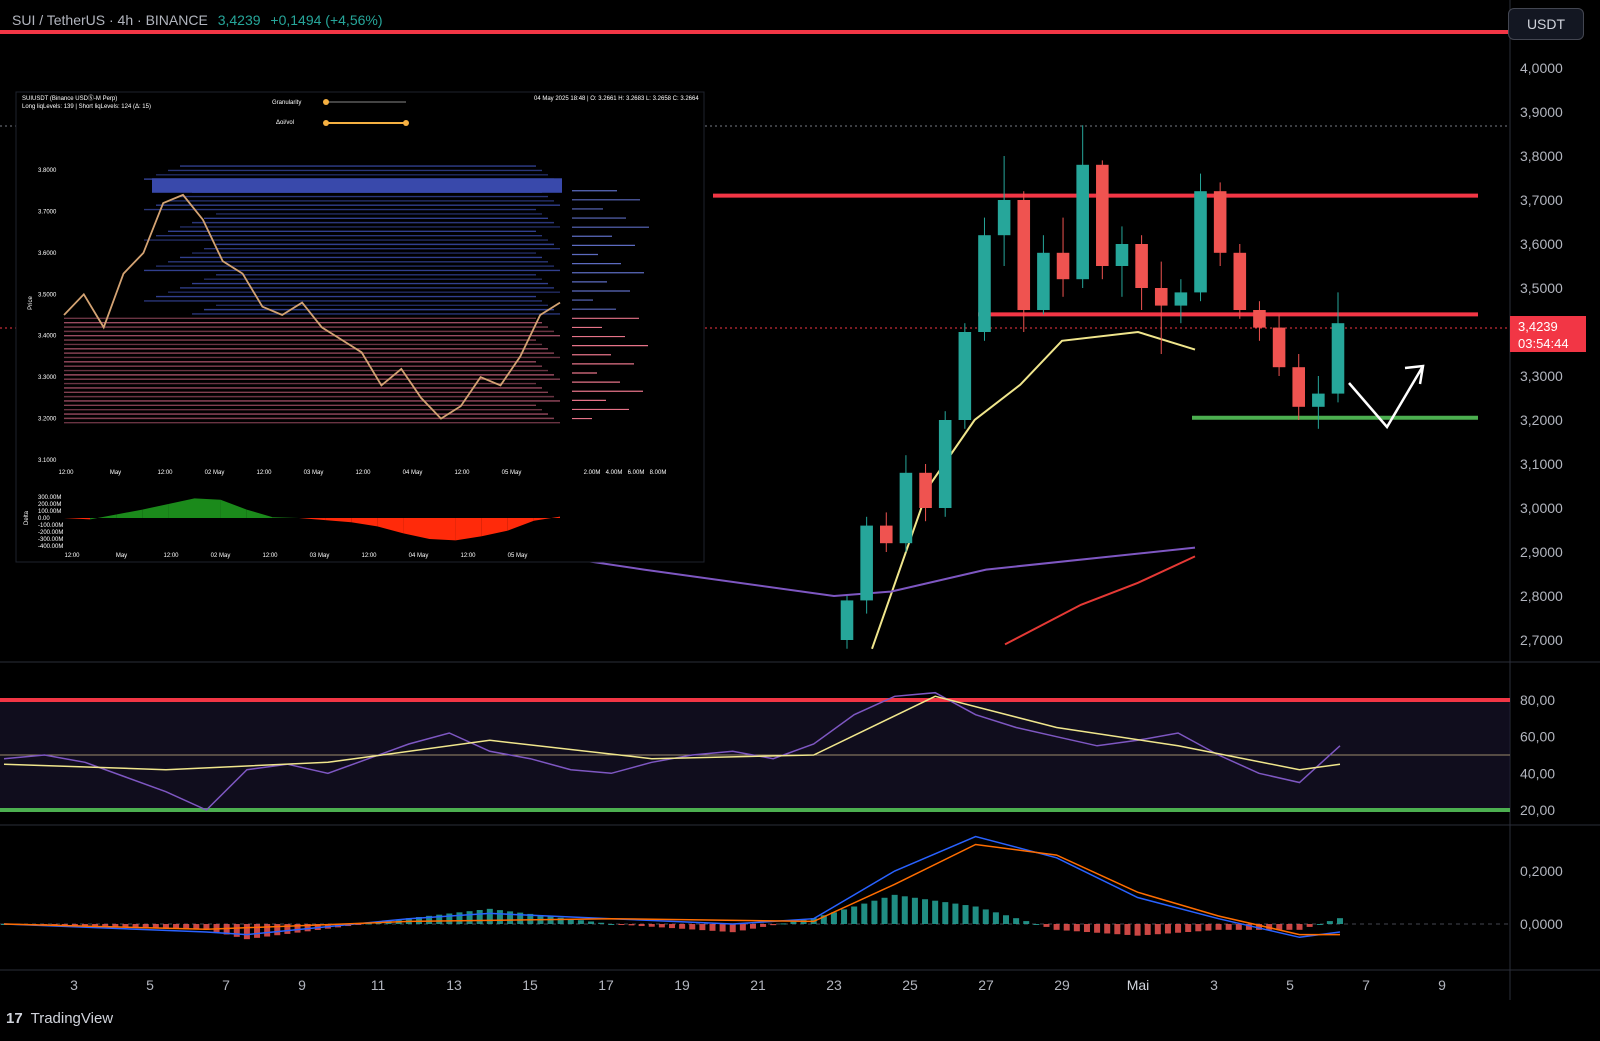 This screenshot has width=1600, height=1041. Describe the element at coordinates (47, 254) in the screenshot. I see `inset-price-tick: 3.6000` at that location.